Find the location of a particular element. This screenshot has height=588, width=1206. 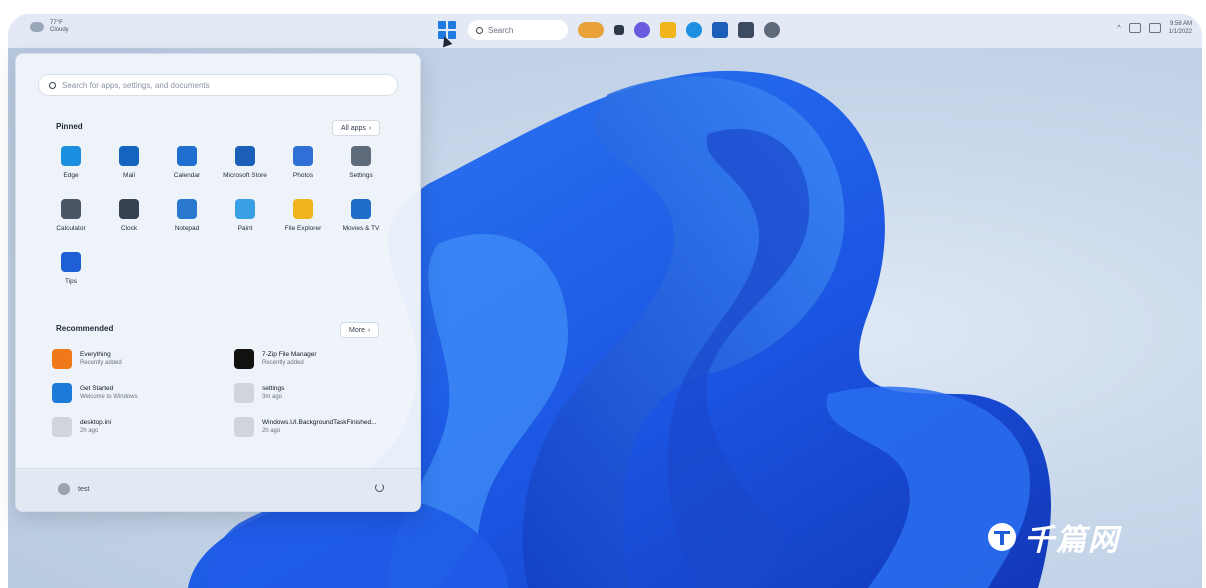

pinned-app-microsoft-store: Microsoft Store is located at coordinates (245, 162).